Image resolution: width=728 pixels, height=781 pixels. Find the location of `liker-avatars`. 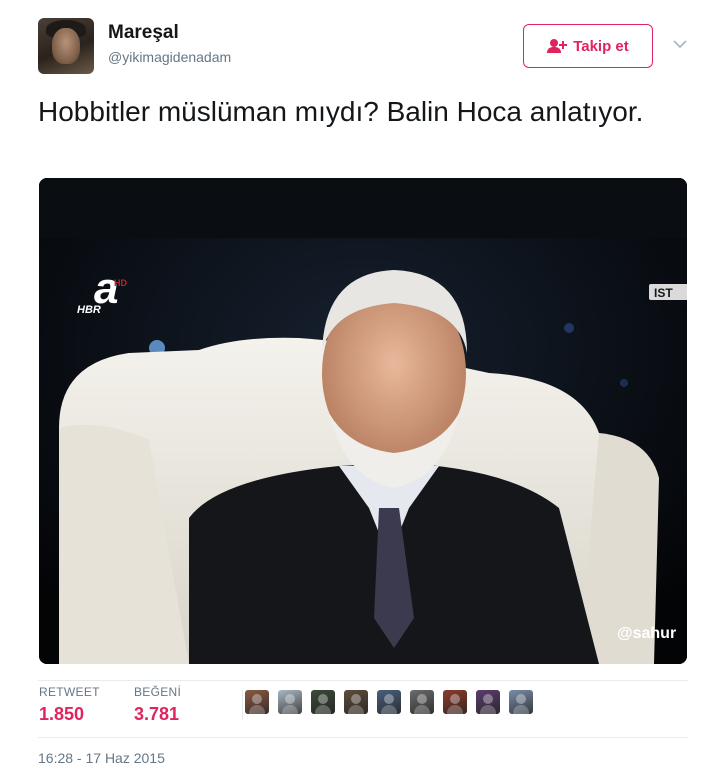

liker-avatars is located at coordinates (387, 705).